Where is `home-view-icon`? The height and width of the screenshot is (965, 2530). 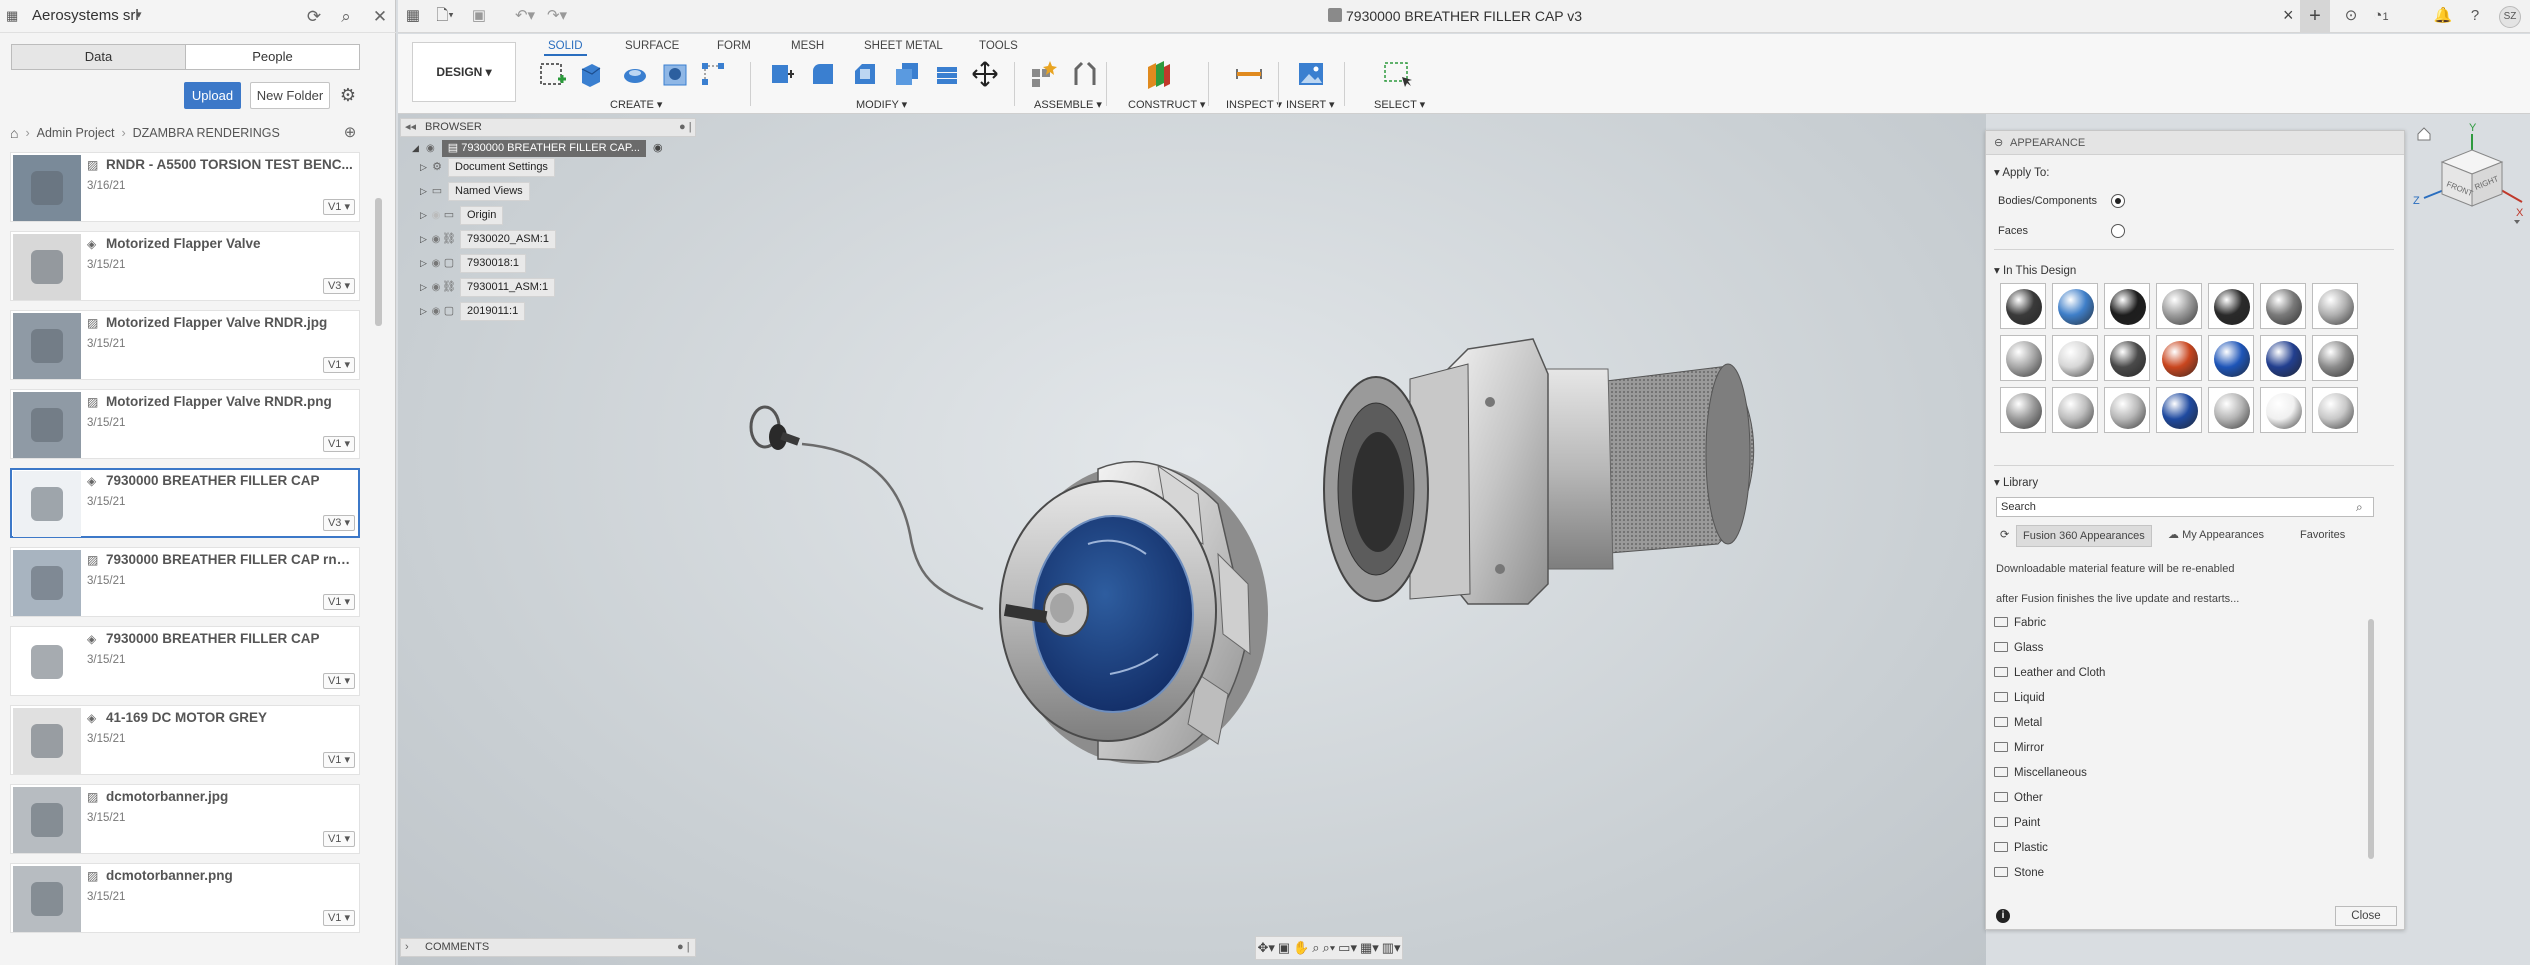
home-view-icon is located at coordinates (2424, 134).